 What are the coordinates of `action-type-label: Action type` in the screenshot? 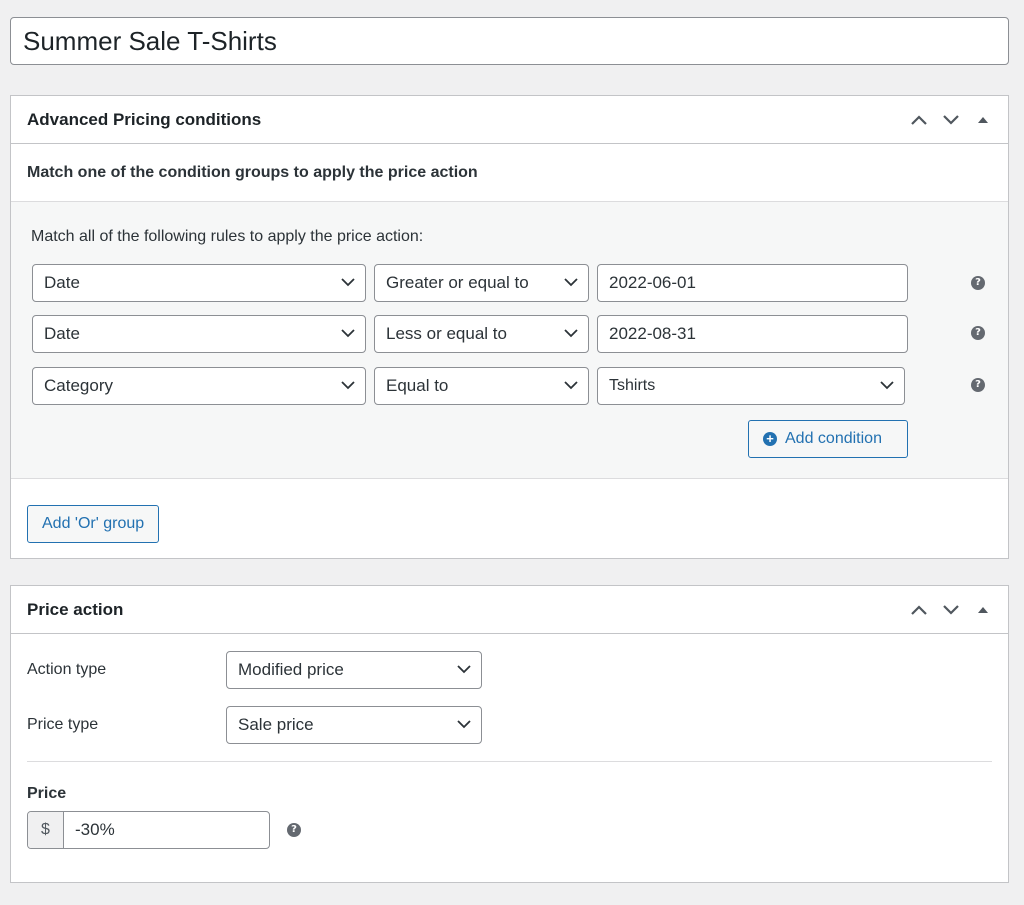 It's located at (67, 669).